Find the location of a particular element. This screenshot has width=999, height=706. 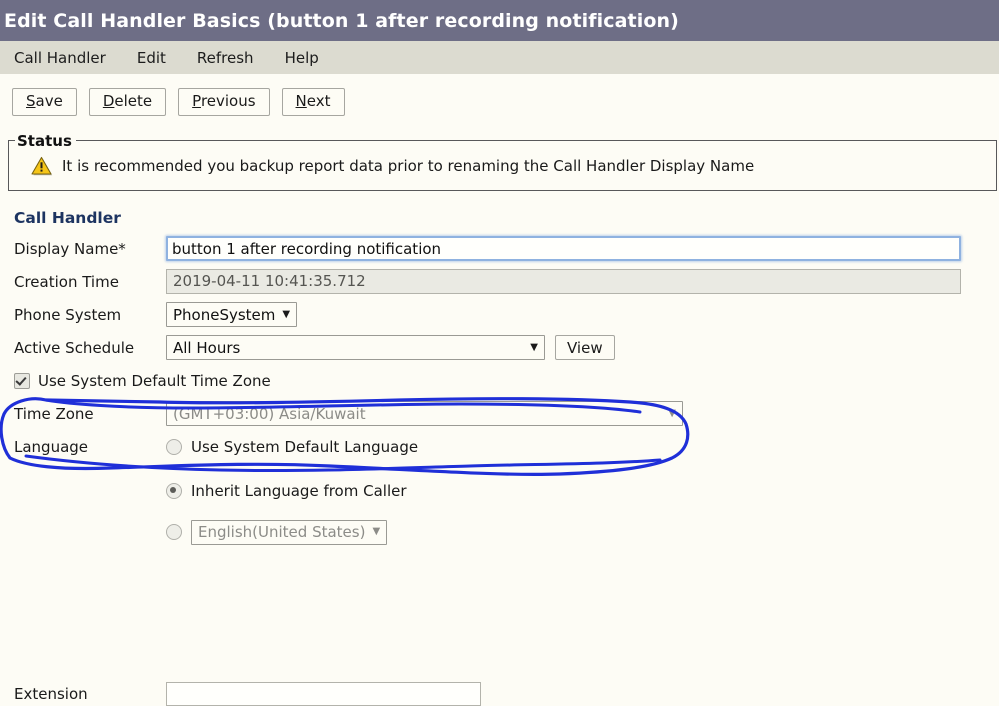

delete-button: Delete is located at coordinates (127, 102).